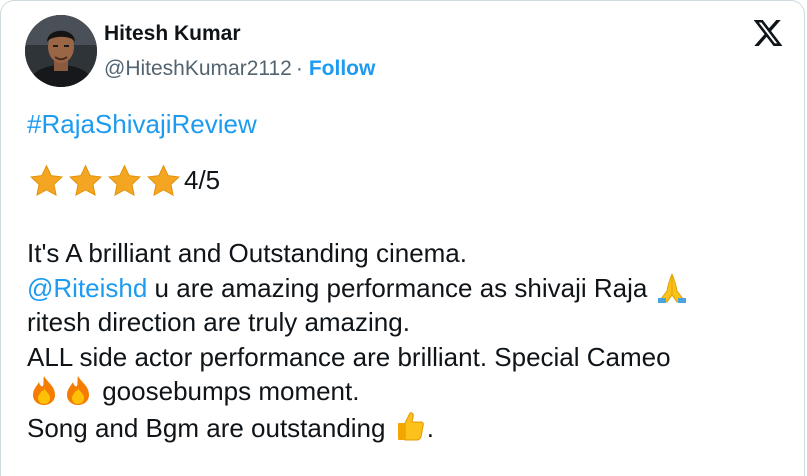 The height and width of the screenshot is (476, 807). What do you see at coordinates (342, 68) in the screenshot?
I see `follow-button: Follow` at bounding box center [342, 68].